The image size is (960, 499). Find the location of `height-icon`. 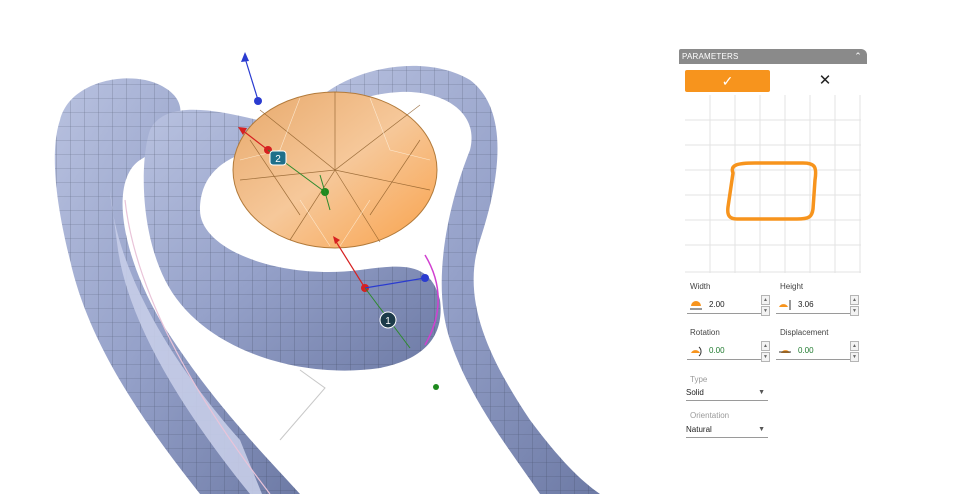

height-icon is located at coordinates (785, 305).